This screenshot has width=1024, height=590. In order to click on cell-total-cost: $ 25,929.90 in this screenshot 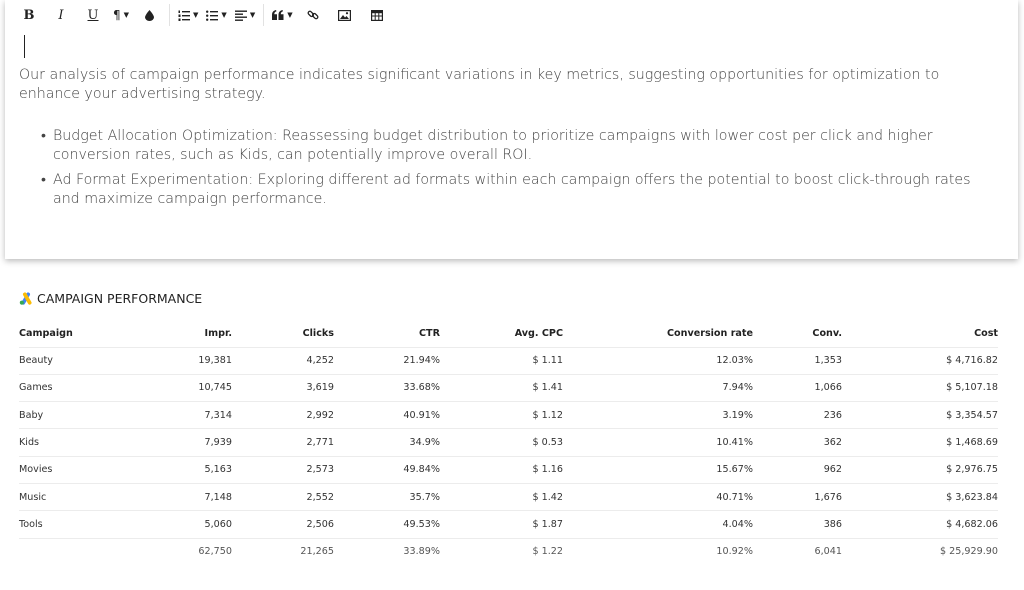, I will do `click(969, 552)`.